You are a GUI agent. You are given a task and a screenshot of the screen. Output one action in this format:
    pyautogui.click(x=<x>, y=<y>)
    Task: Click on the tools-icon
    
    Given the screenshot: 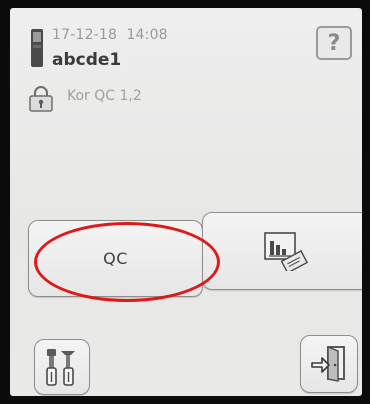 What is the action you would take?
    pyautogui.click(x=60, y=367)
    